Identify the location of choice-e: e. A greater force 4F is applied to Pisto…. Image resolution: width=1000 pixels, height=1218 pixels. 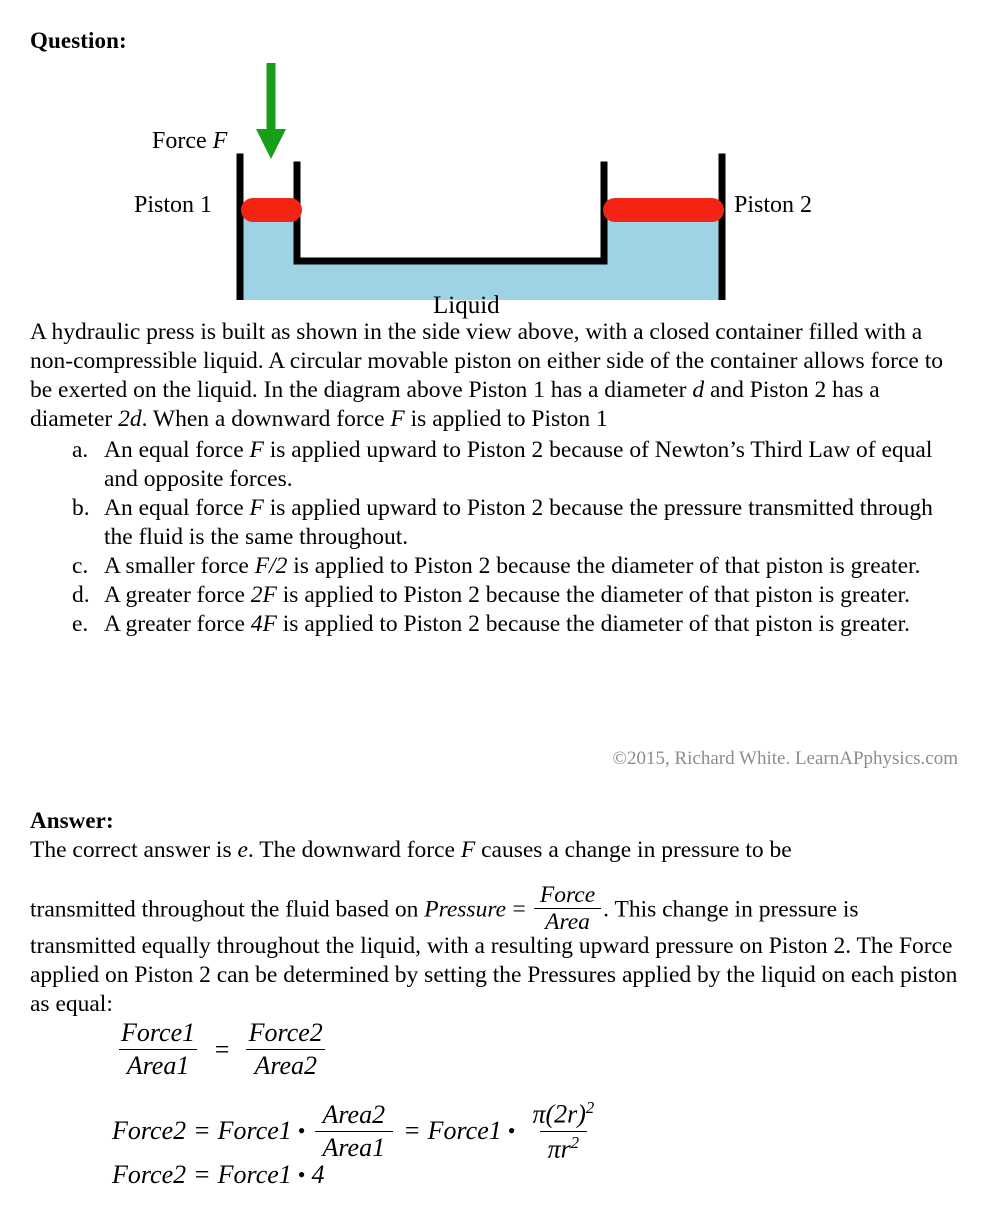
(494, 624).